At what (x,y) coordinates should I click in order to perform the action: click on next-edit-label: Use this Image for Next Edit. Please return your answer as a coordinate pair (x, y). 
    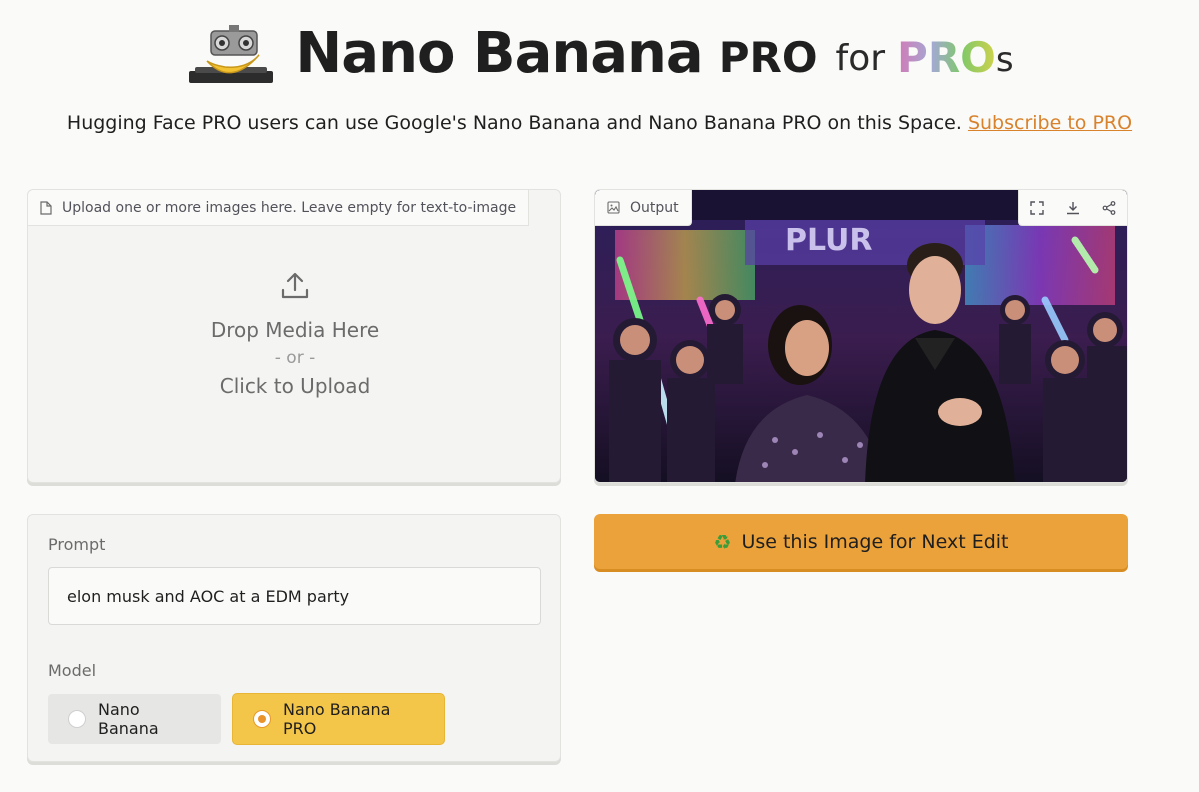
    Looking at the image, I should click on (875, 541).